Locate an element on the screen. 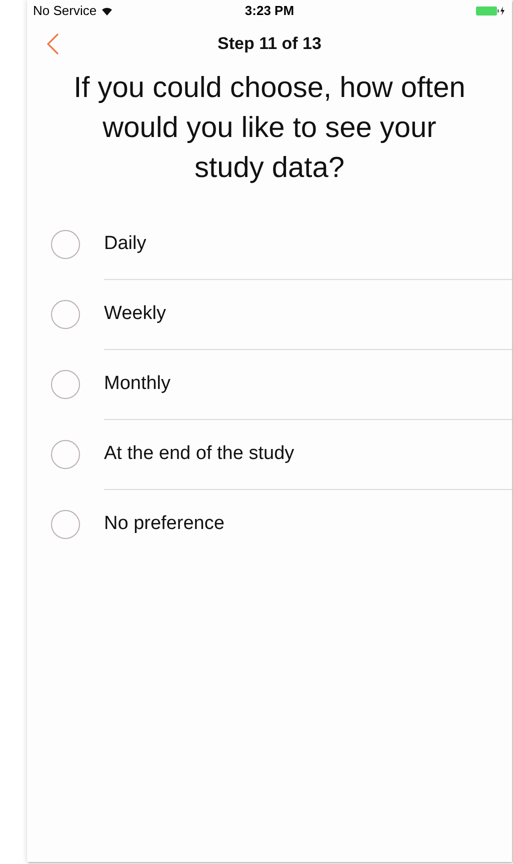 The width and height of the screenshot is (513, 864). question-text: If you could choose, how often would you like to see your study data? is located at coordinates (269, 128).